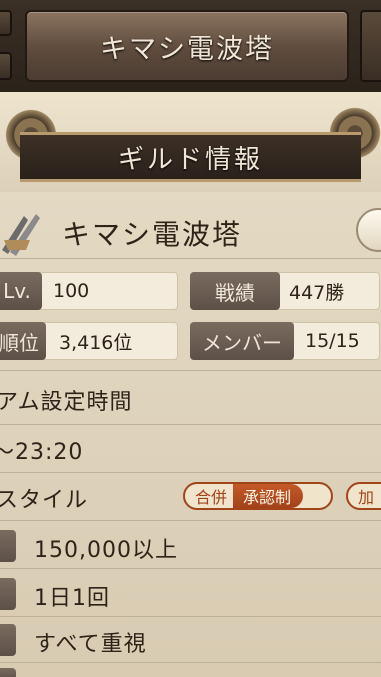 The height and width of the screenshot is (677, 381). What do you see at coordinates (235, 291) in the screenshot?
I see `record-label: 戦績` at bounding box center [235, 291].